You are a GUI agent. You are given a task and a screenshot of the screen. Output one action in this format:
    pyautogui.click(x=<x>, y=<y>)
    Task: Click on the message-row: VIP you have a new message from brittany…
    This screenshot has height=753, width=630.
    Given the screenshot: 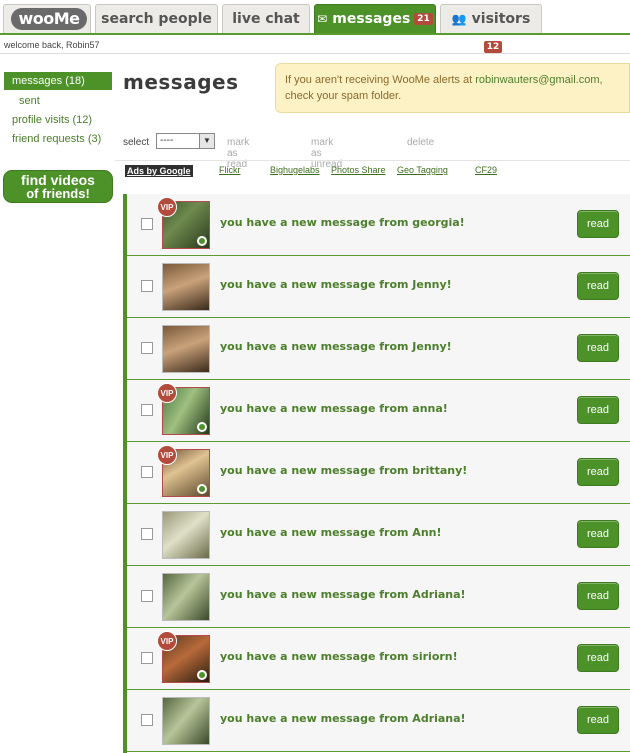 What is the action you would take?
    pyautogui.click(x=378, y=473)
    